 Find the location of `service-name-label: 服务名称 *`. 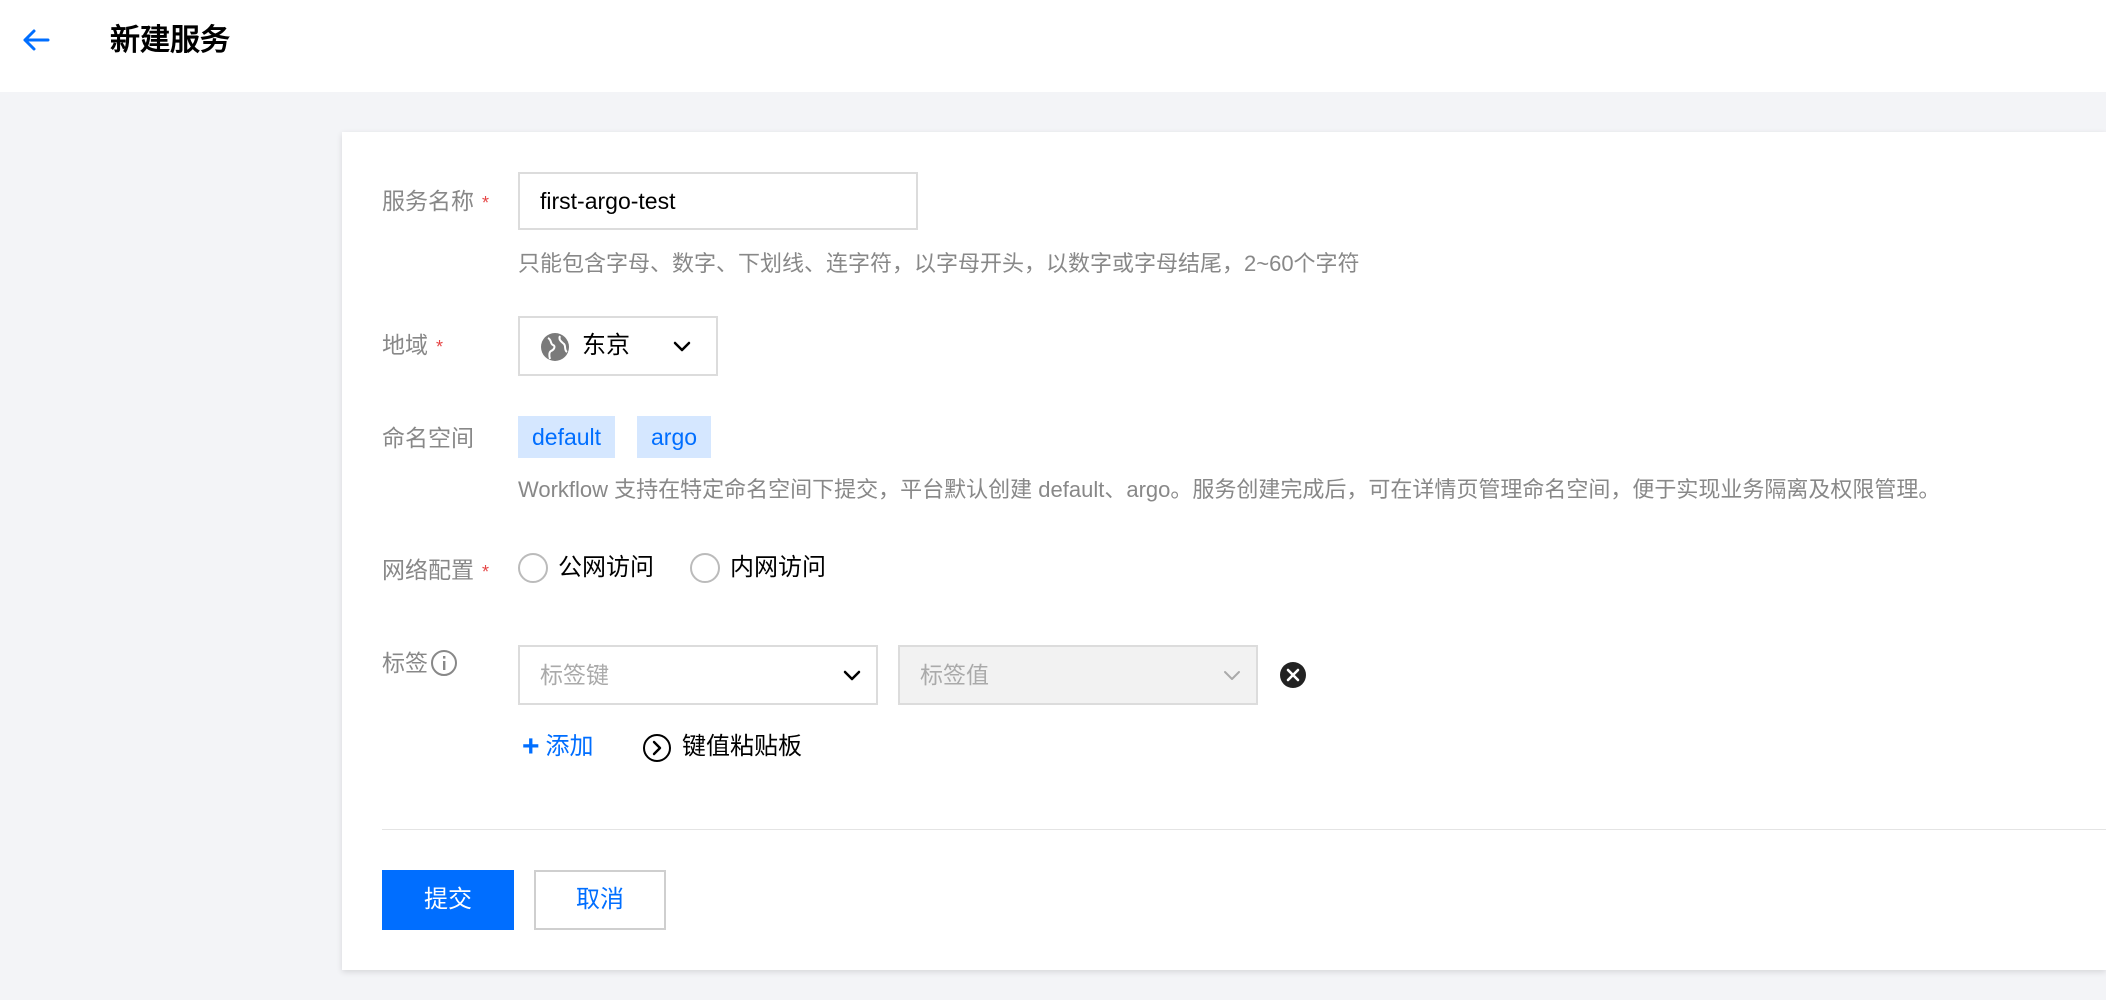

service-name-label: 服务名称 * is located at coordinates (435, 202).